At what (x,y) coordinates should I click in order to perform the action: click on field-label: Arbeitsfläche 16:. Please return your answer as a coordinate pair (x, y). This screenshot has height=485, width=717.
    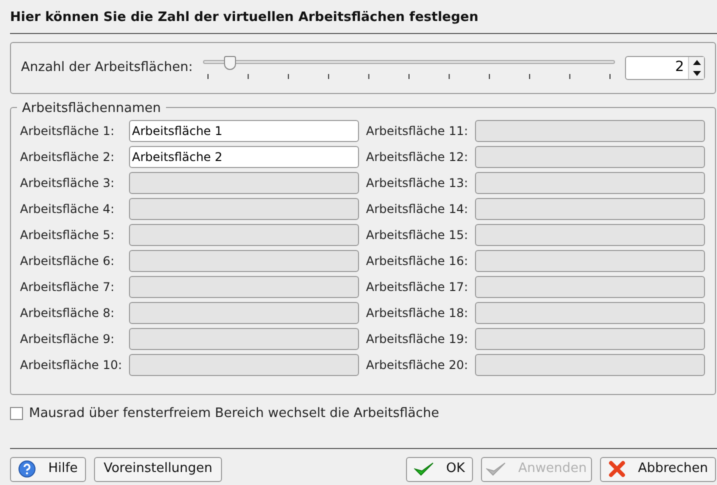
    Looking at the image, I should click on (418, 261).